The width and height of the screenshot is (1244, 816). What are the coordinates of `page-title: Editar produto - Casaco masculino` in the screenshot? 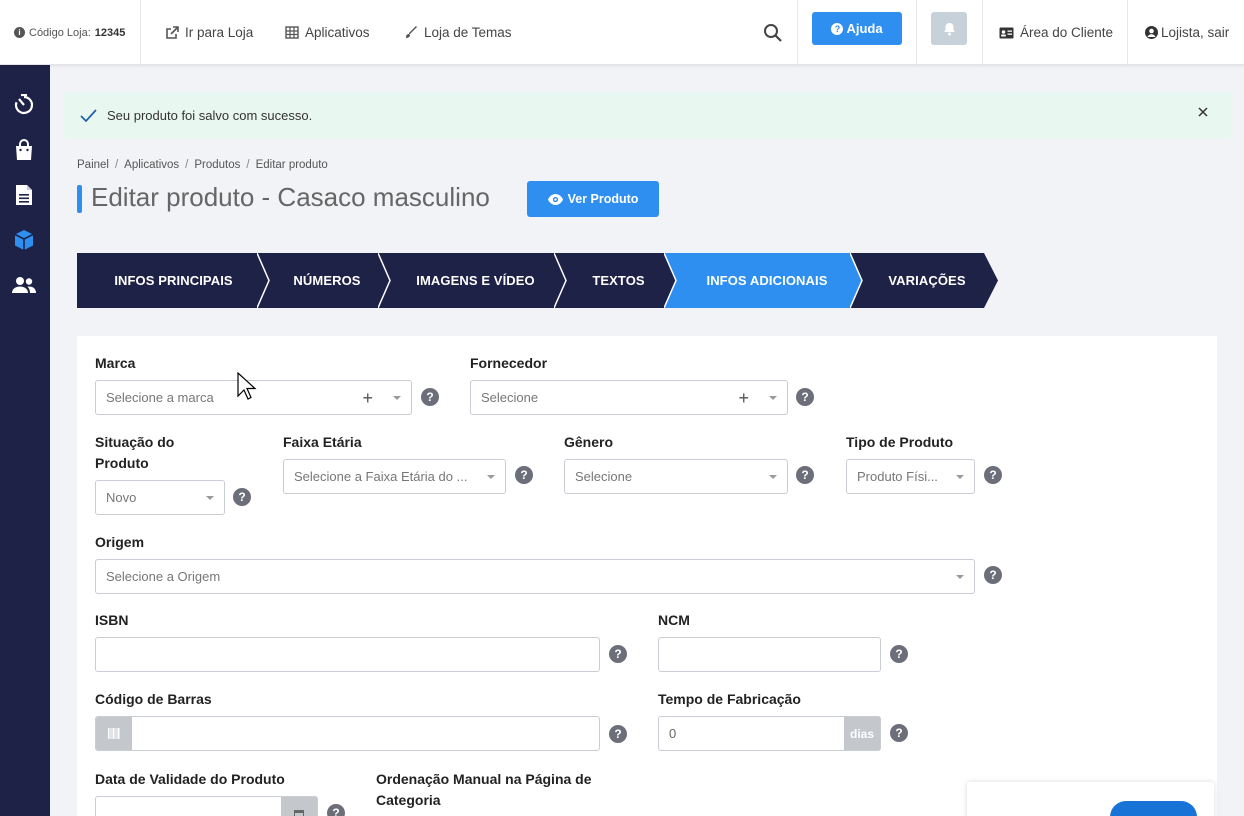 It's located at (290, 197).